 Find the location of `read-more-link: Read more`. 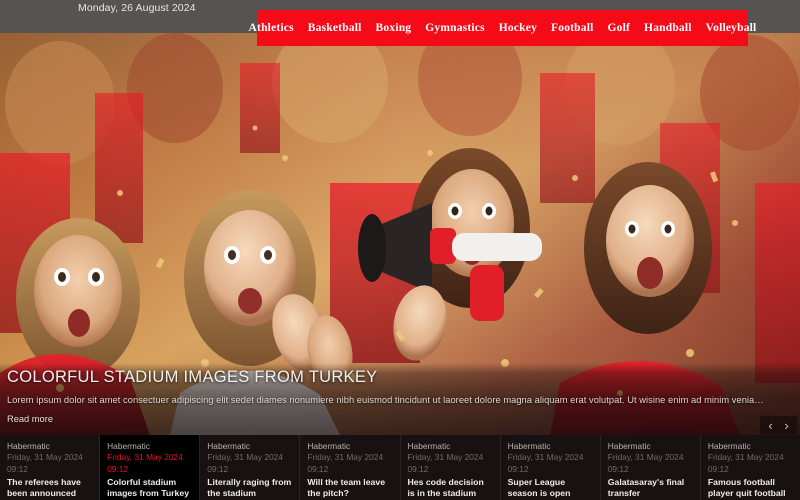

read-more-link: Read more is located at coordinates (30, 419).